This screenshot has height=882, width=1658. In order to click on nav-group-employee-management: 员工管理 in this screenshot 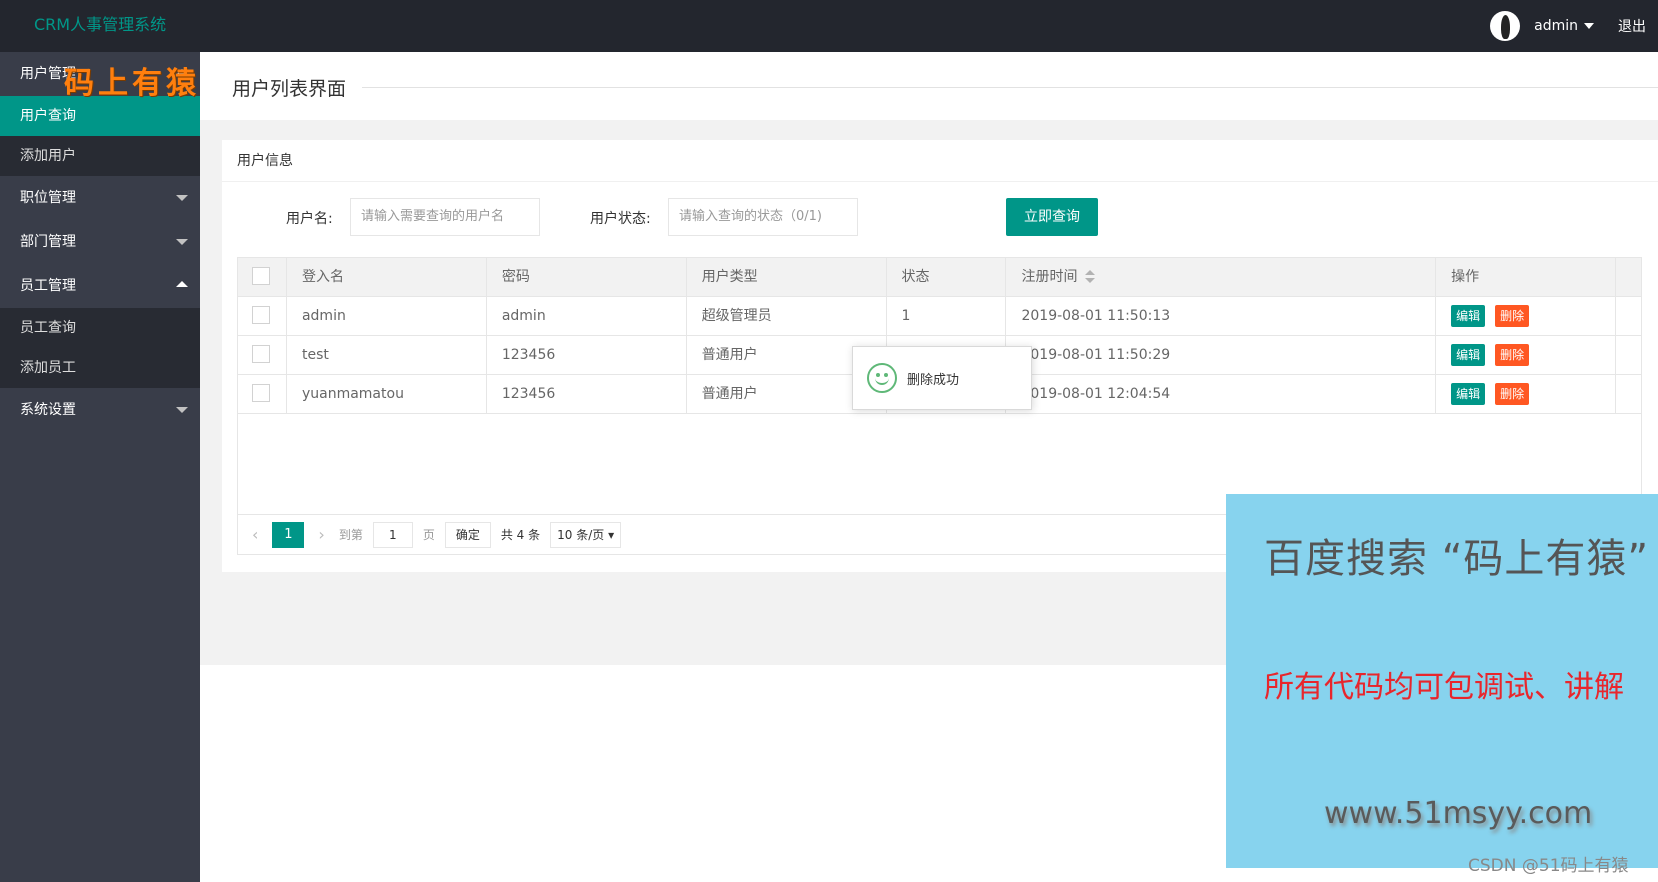, I will do `click(100, 286)`.